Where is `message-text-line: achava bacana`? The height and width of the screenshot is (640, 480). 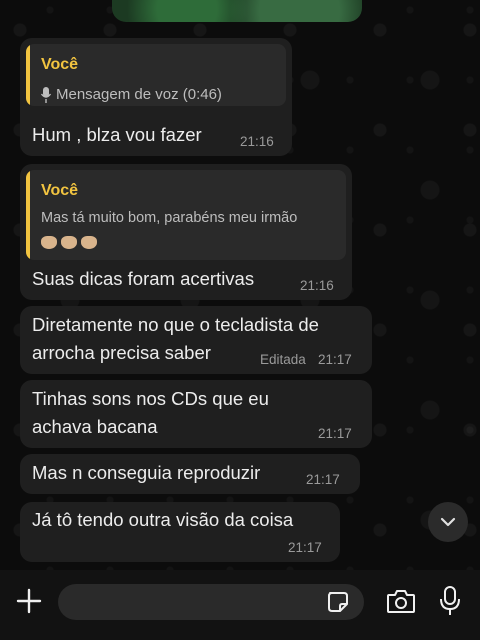 message-text-line: achava bacana is located at coordinates (95, 426).